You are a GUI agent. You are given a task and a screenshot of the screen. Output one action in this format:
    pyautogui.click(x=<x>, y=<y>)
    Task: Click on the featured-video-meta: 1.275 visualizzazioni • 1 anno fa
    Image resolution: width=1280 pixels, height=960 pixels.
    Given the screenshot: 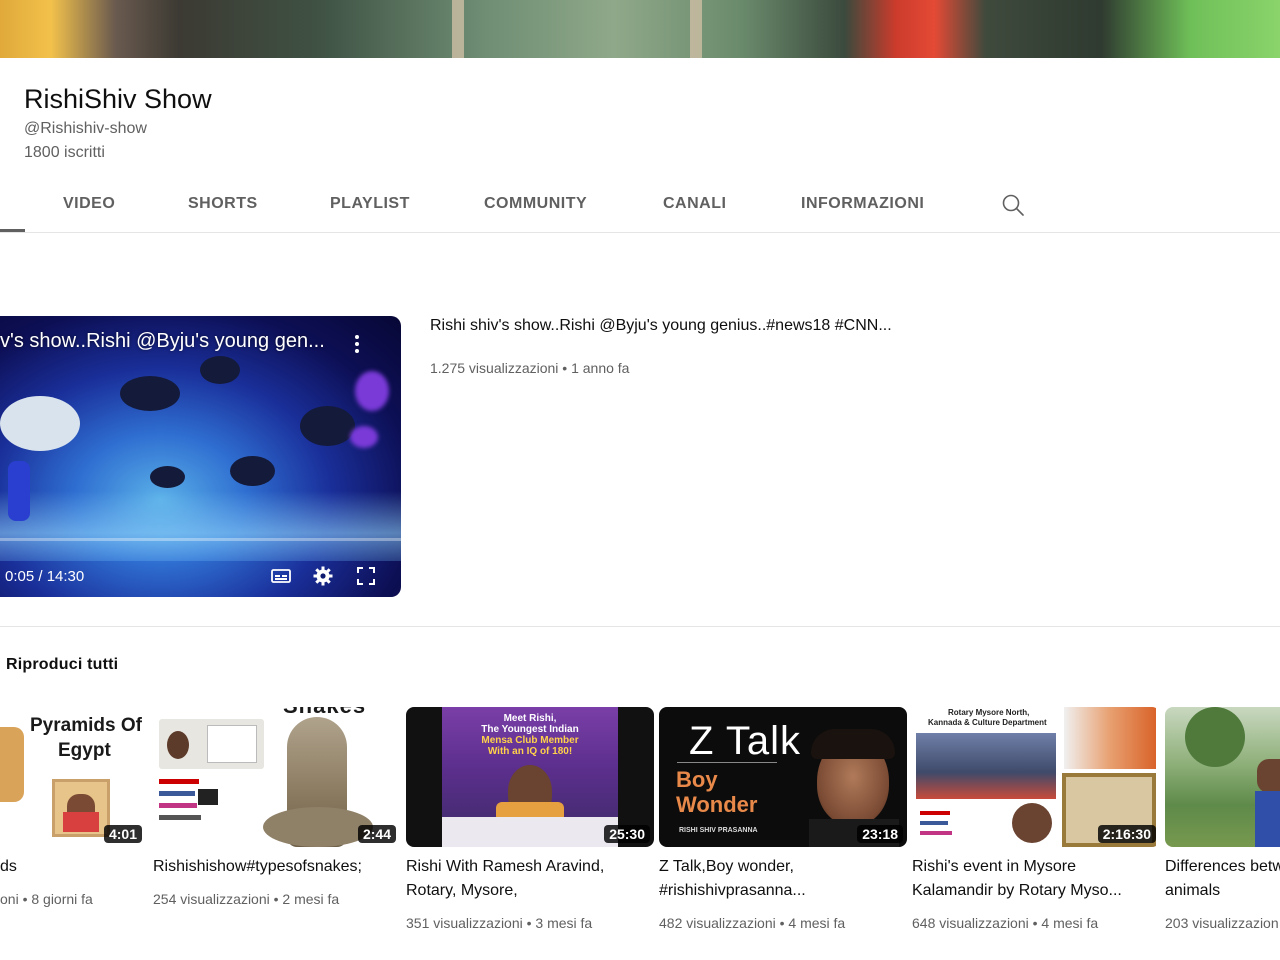 What is the action you would take?
    pyautogui.click(x=530, y=368)
    